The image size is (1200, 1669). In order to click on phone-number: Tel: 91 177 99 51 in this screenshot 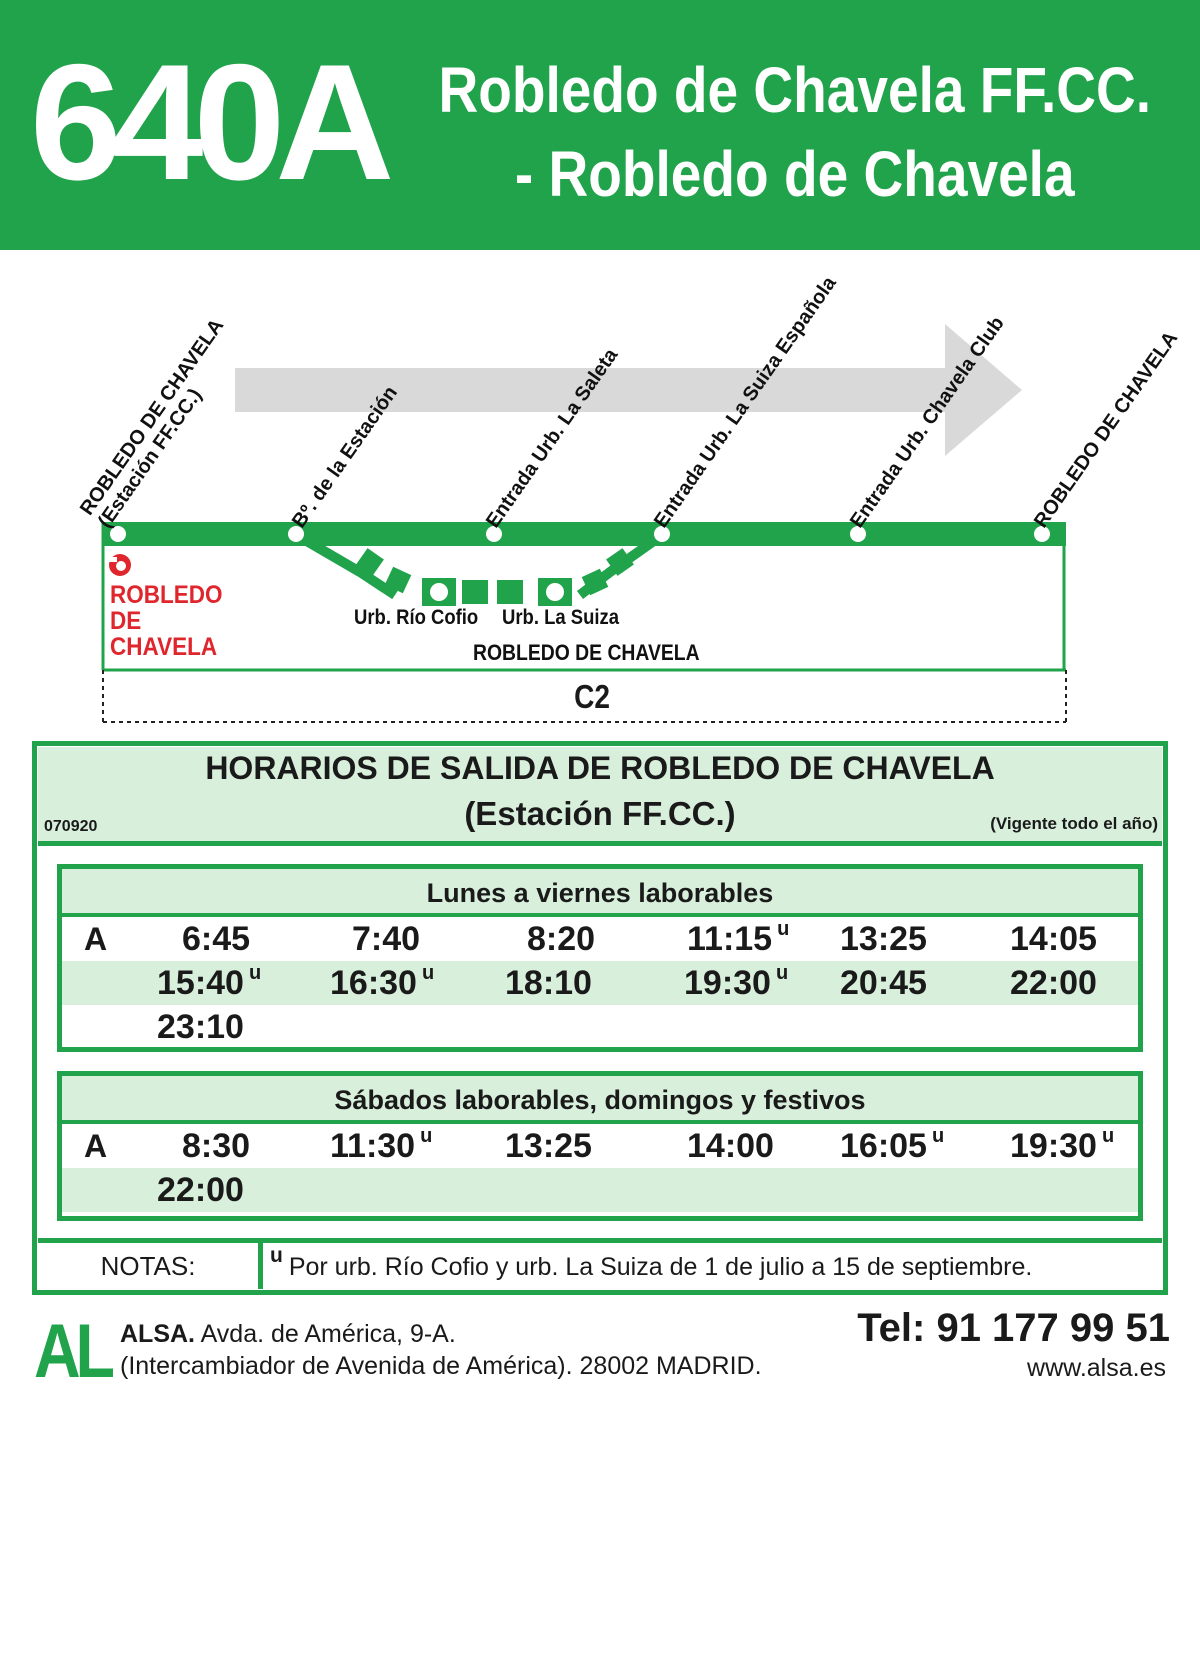, I will do `click(975, 1328)`.